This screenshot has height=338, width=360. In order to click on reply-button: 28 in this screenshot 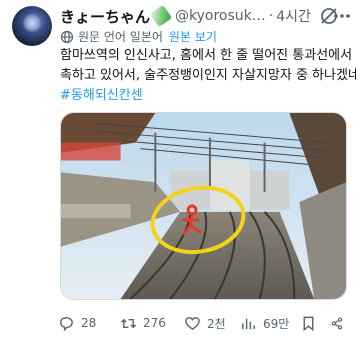, I will do `click(89, 323)`.